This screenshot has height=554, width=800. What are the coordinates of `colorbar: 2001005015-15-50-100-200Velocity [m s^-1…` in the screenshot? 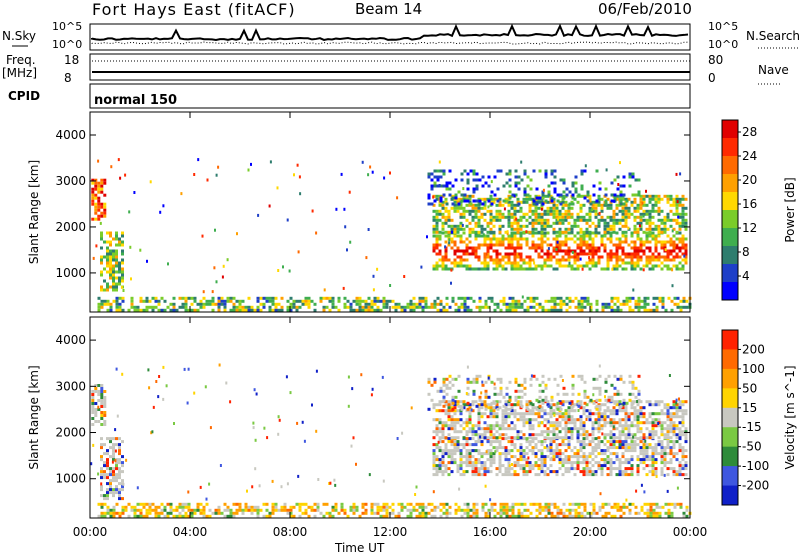 It's located at (759, 417).